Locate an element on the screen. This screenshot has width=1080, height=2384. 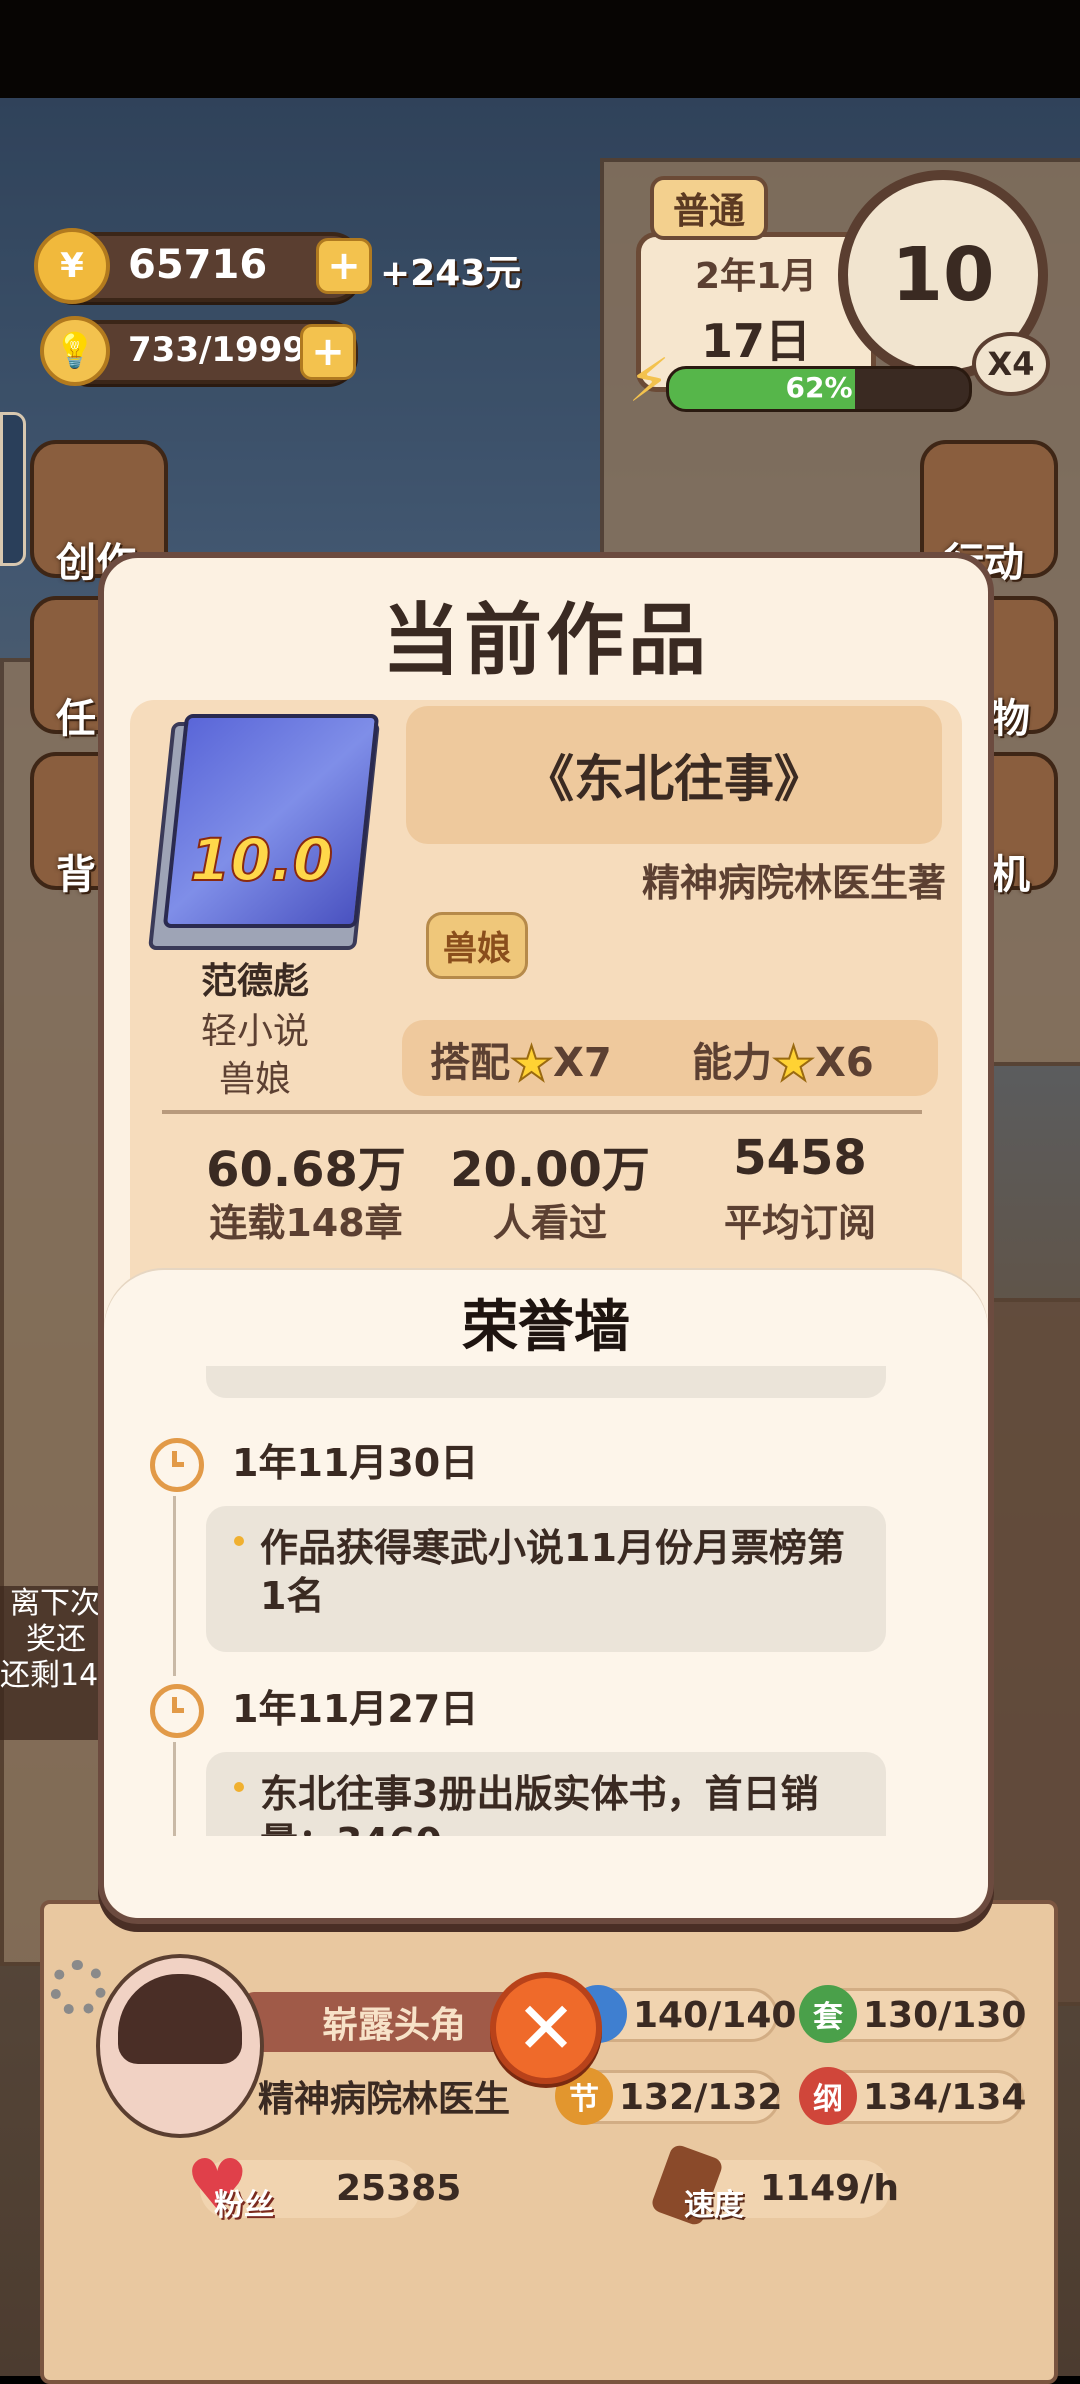
task-label: 任 is located at coordinates (76, 719).